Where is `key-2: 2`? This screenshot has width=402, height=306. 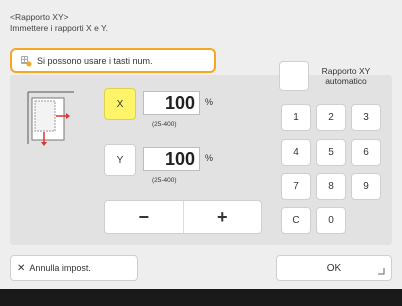
key-2: 2 is located at coordinates (331, 117).